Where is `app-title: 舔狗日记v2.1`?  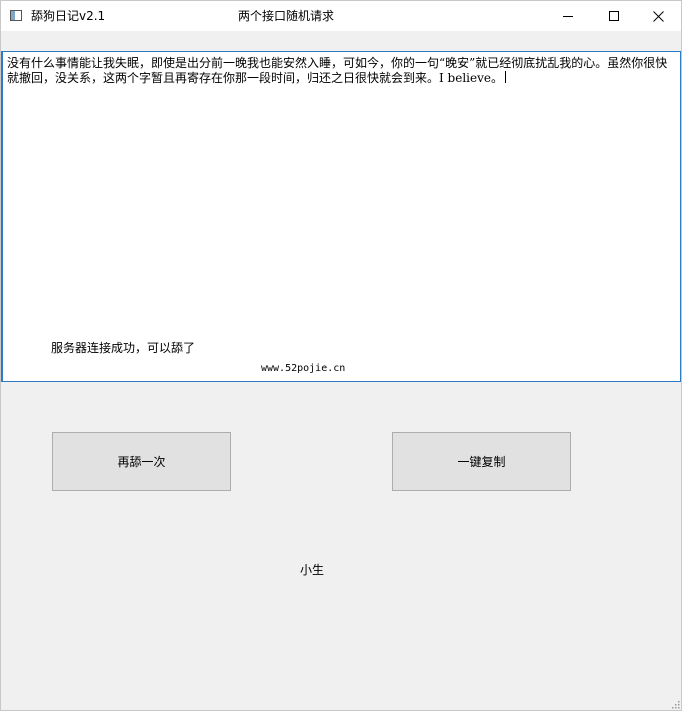
app-title: 舔狗日记v2.1 is located at coordinates (68, 16).